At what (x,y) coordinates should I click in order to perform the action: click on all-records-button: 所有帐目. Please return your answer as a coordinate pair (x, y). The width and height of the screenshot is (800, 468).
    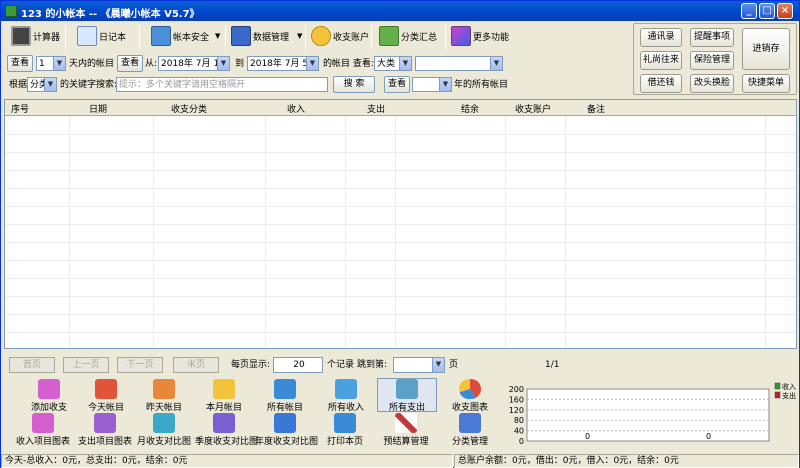
    Looking at the image, I should click on (285, 396).